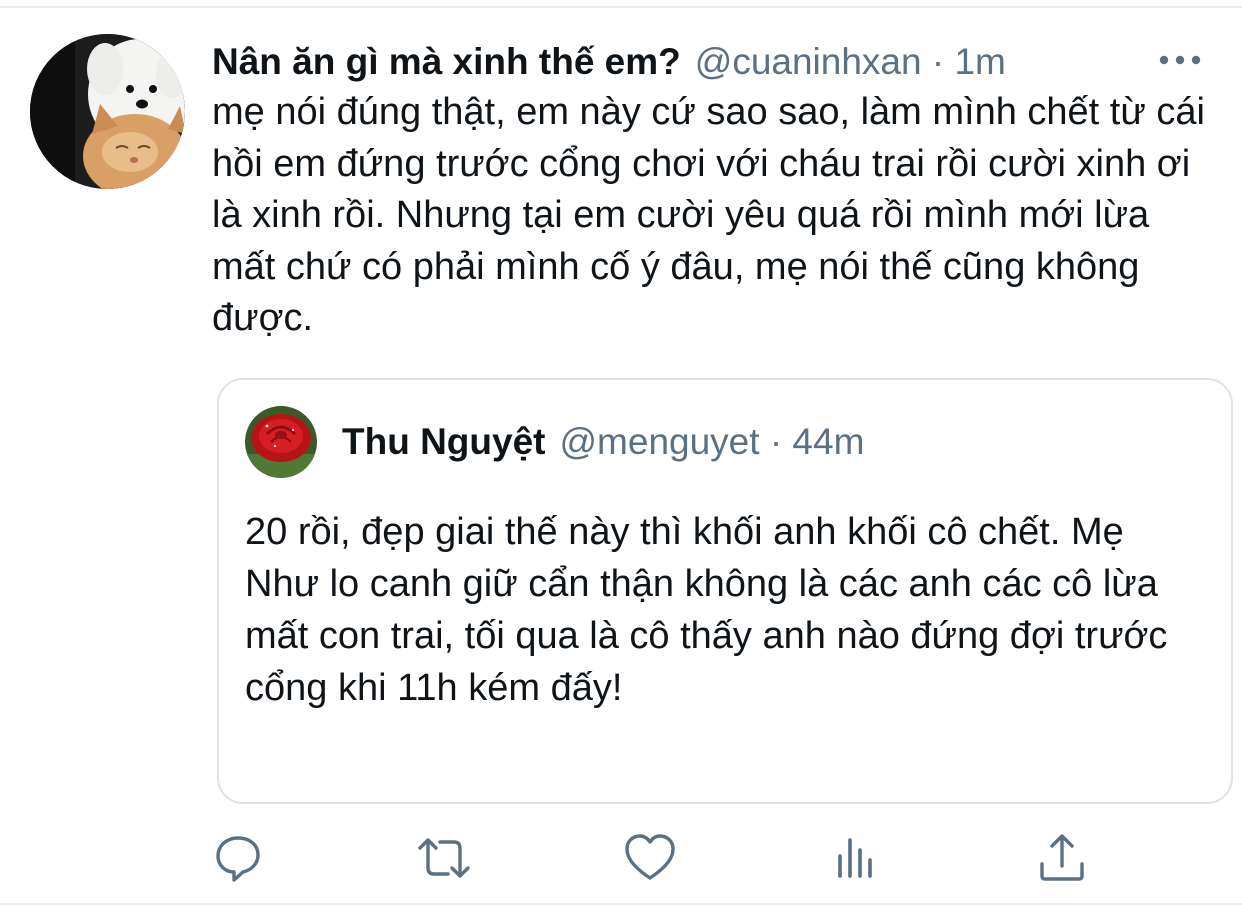 This screenshot has width=1242, height=907. I want to click on heart-icon, so click(650, 858).